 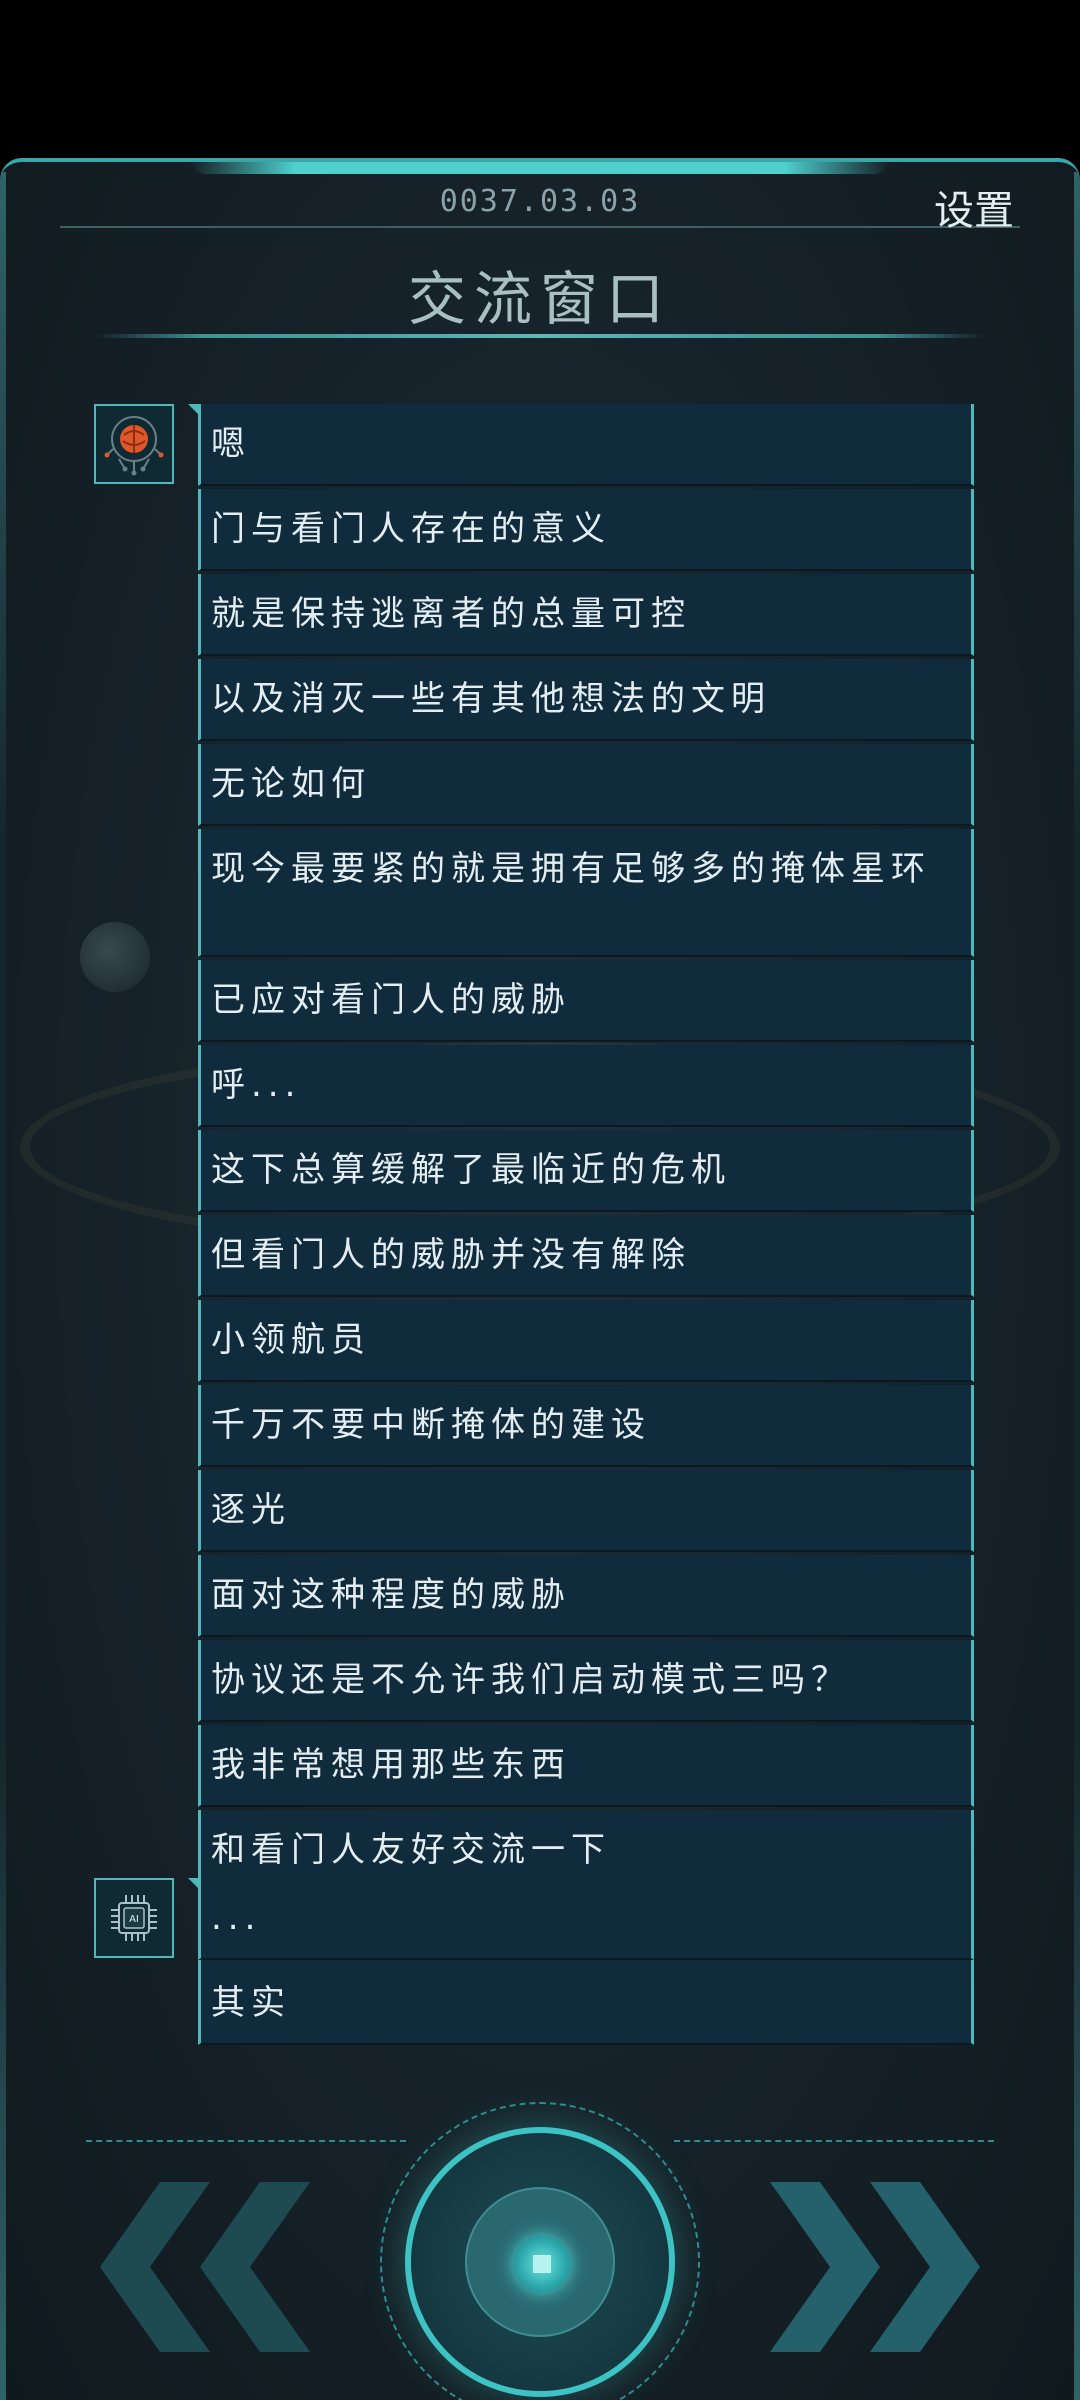 I want to click on message-bubble: 我非常想用那些东西, so click(x=586, y=1766).